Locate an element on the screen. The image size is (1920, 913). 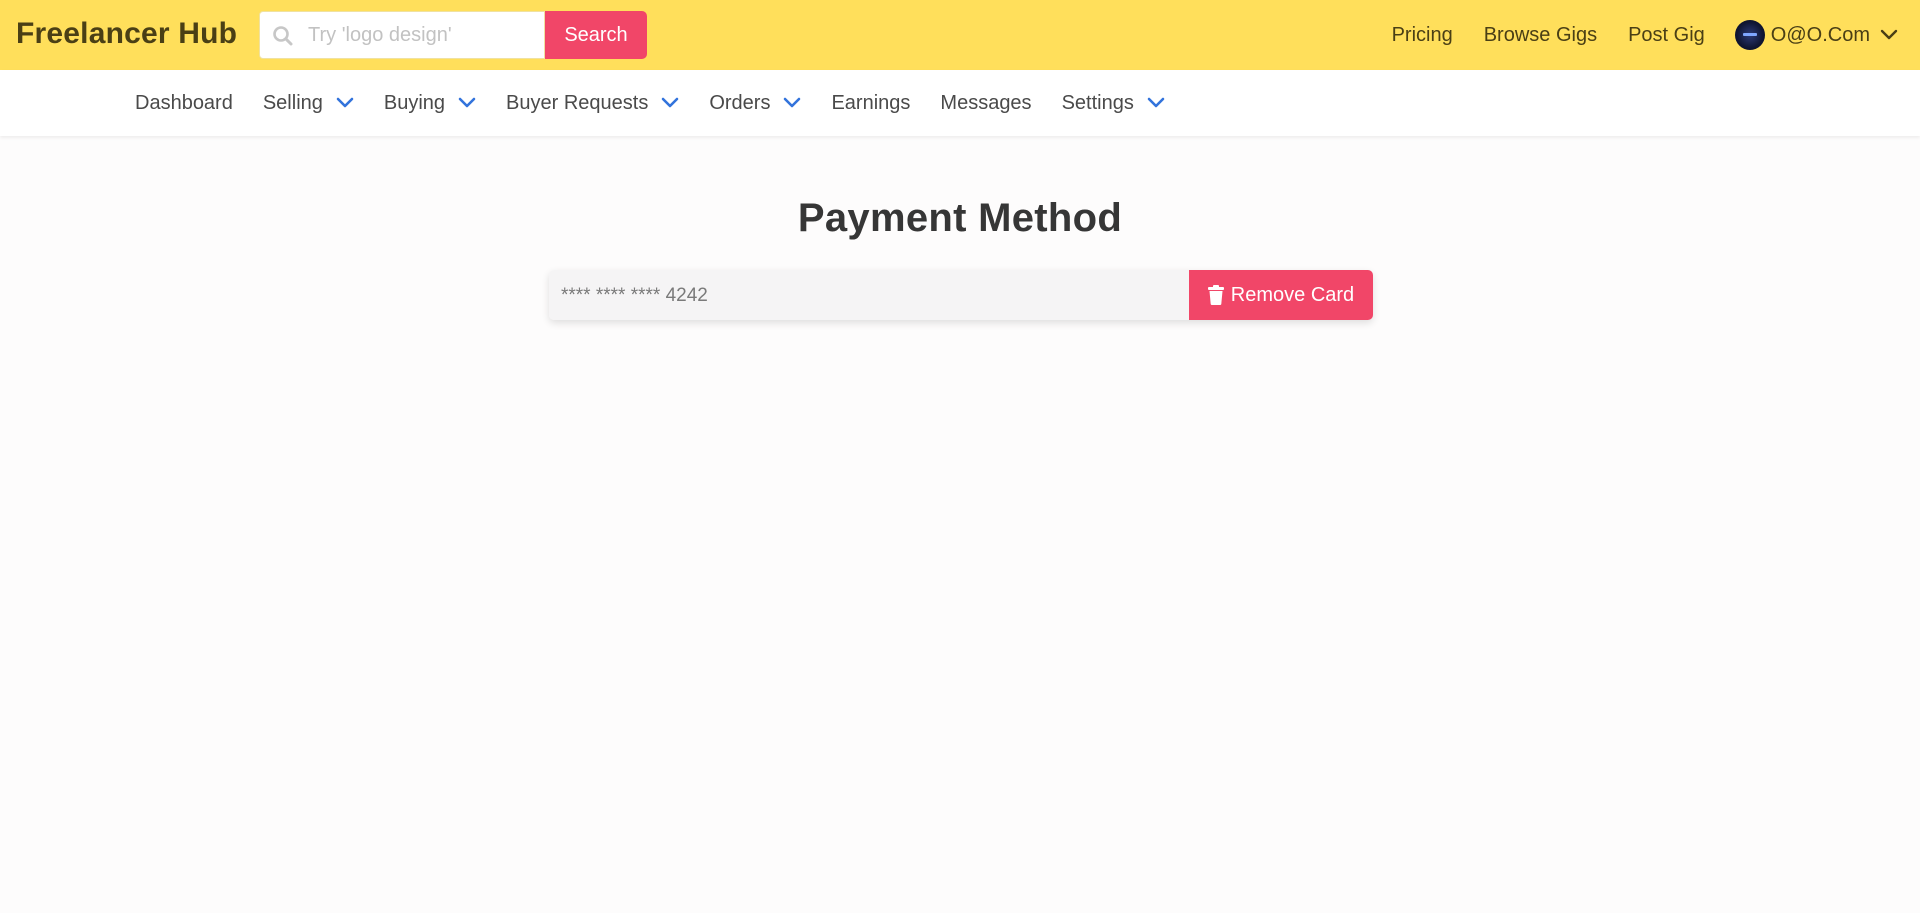
subnav-item-earnings: Earnings is located at coordinates (870, 103).